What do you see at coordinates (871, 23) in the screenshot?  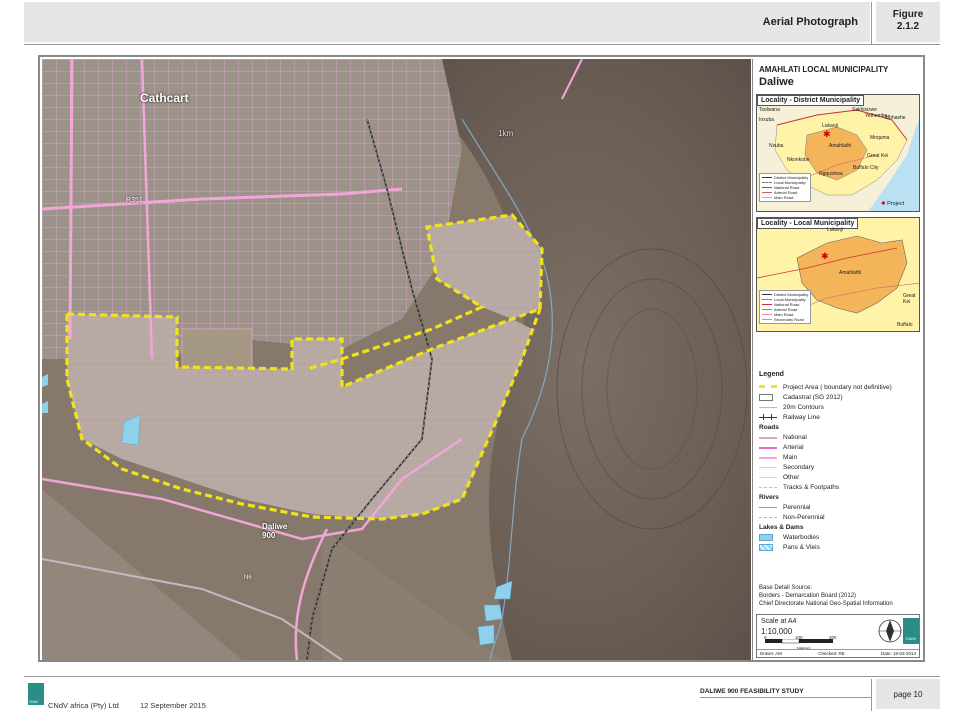 I see `header-divider` at bounding box center [871, 23].